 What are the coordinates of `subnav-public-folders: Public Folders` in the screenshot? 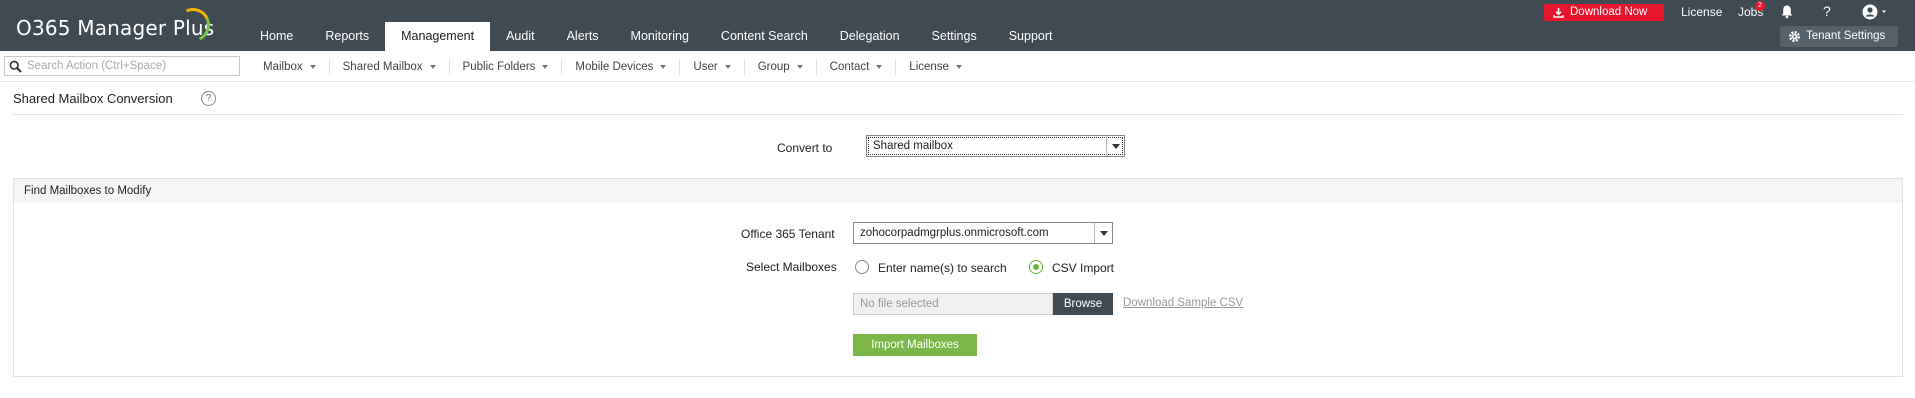 It's located at (506, 66).